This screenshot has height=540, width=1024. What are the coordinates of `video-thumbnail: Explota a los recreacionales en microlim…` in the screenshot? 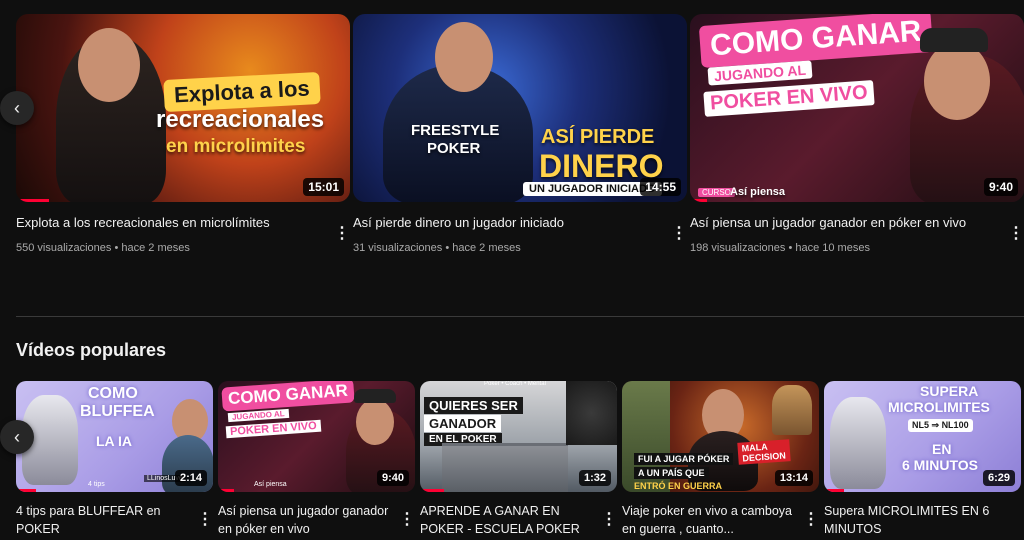 It's located at (183, 108).